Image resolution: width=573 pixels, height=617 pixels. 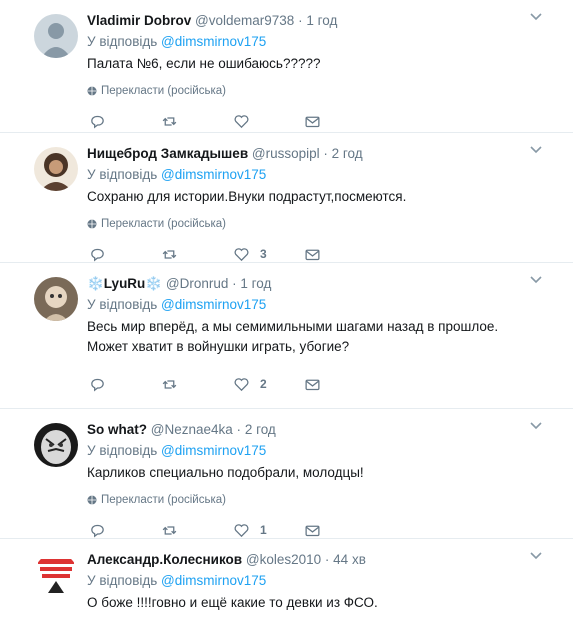 What do you see at coordinates (250, 530) in the screenshot?
I see `like-button: 1` at bounding box center [250, 530].